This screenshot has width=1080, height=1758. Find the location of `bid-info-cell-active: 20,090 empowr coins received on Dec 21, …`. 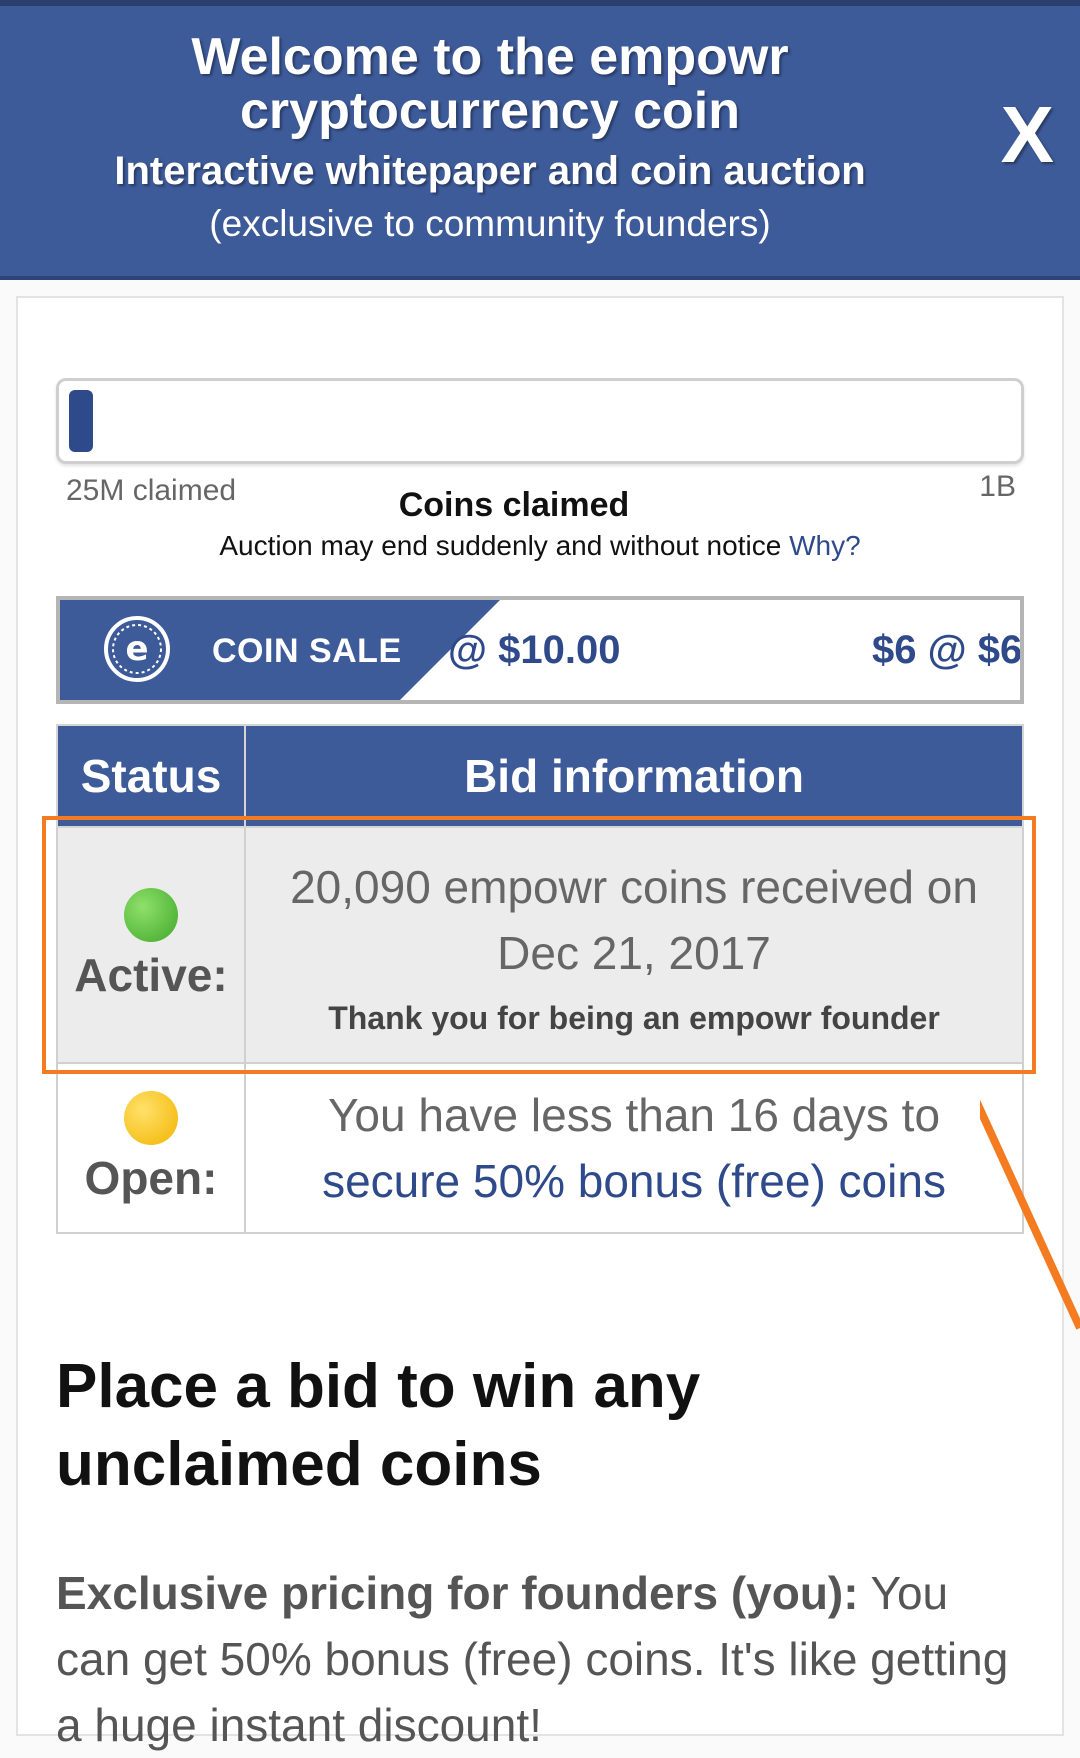

bid-info-cell-active: 20,090 empowr coins received on Dec 21, … is located at coordinates (634, 945).